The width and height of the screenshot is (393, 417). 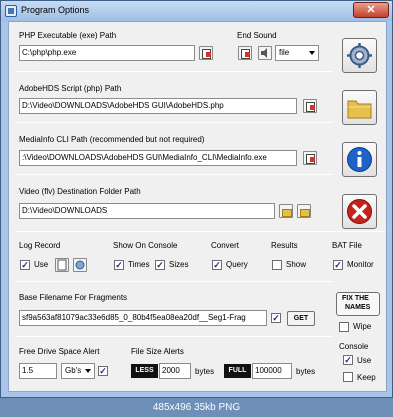 What do you see at coordinates (107, 53) in the screenshot?
I see `php-path-input: C:\php\php.exe` at bounding box center [107, 53].